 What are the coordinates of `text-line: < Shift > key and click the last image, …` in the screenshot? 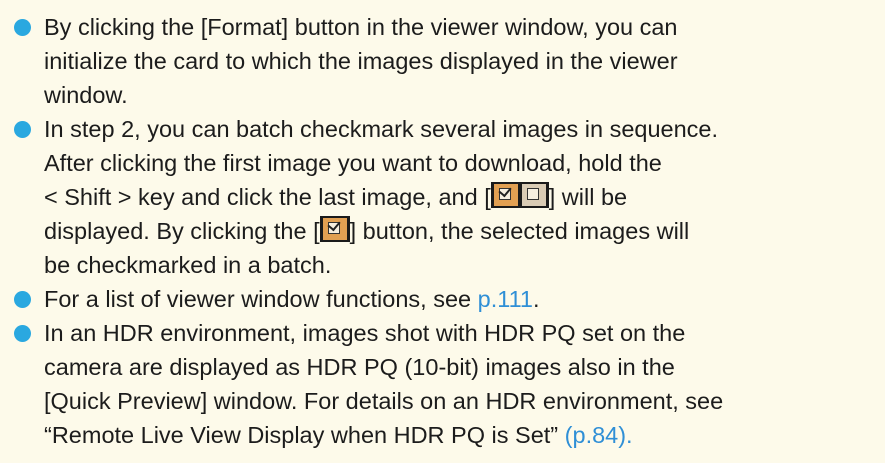 It's located at (462, 197).